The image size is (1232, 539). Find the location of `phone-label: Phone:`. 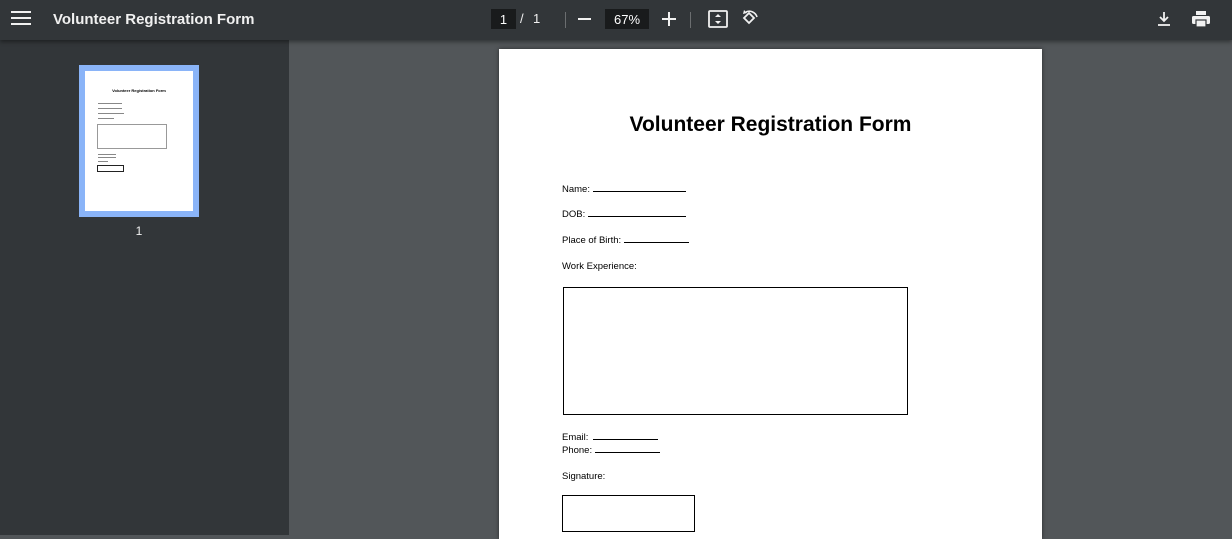

phone-label: Phone: is located at coordinates (577, 450).